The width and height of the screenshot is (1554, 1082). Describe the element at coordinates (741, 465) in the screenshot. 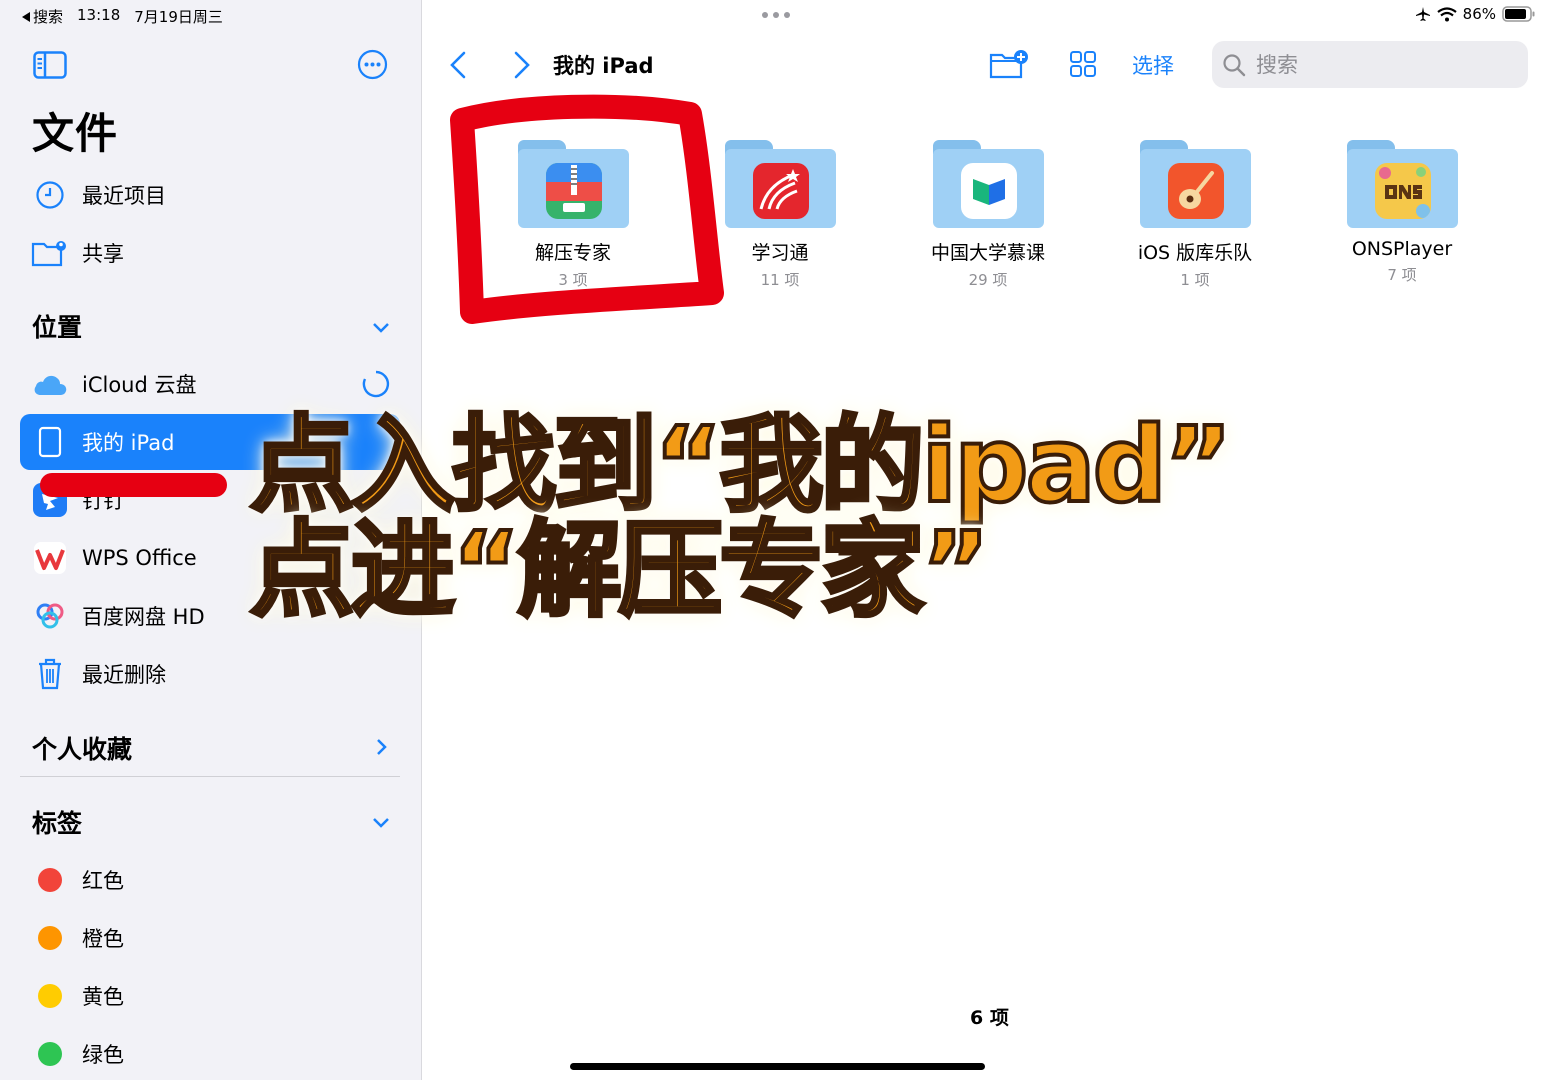

I see `annotation-text-line-1: 点入找到“我的ipad”` at that location.